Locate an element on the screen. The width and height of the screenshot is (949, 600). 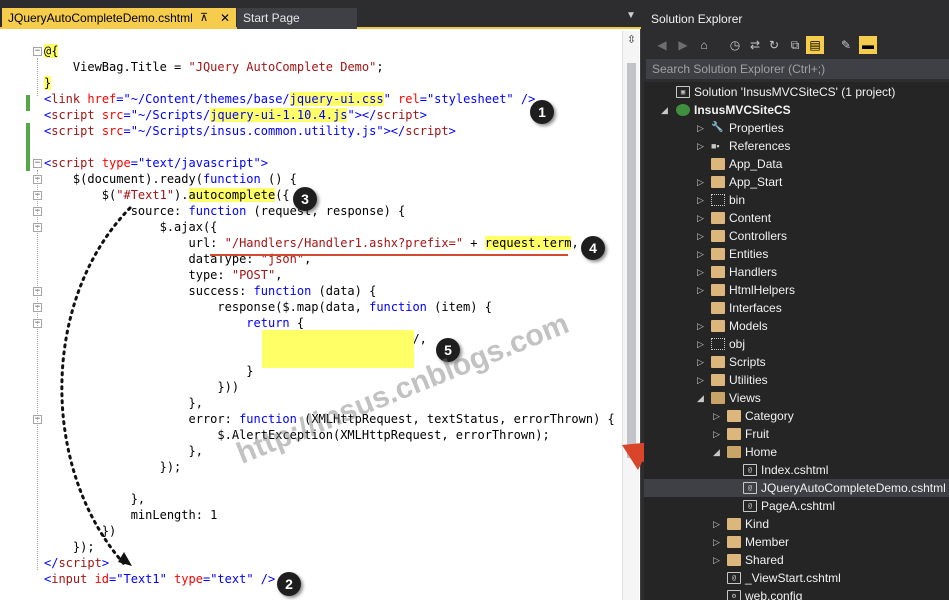
pin-icon: ⊼ is located at coordinates (207, 18).